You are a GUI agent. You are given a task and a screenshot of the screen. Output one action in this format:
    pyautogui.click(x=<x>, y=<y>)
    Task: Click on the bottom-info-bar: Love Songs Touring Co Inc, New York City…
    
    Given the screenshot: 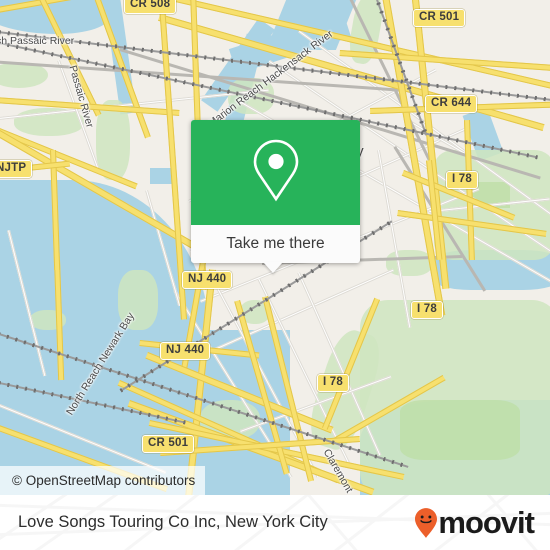 What is the action you would take?
    pyautogui.click(x=275, y=522)
    